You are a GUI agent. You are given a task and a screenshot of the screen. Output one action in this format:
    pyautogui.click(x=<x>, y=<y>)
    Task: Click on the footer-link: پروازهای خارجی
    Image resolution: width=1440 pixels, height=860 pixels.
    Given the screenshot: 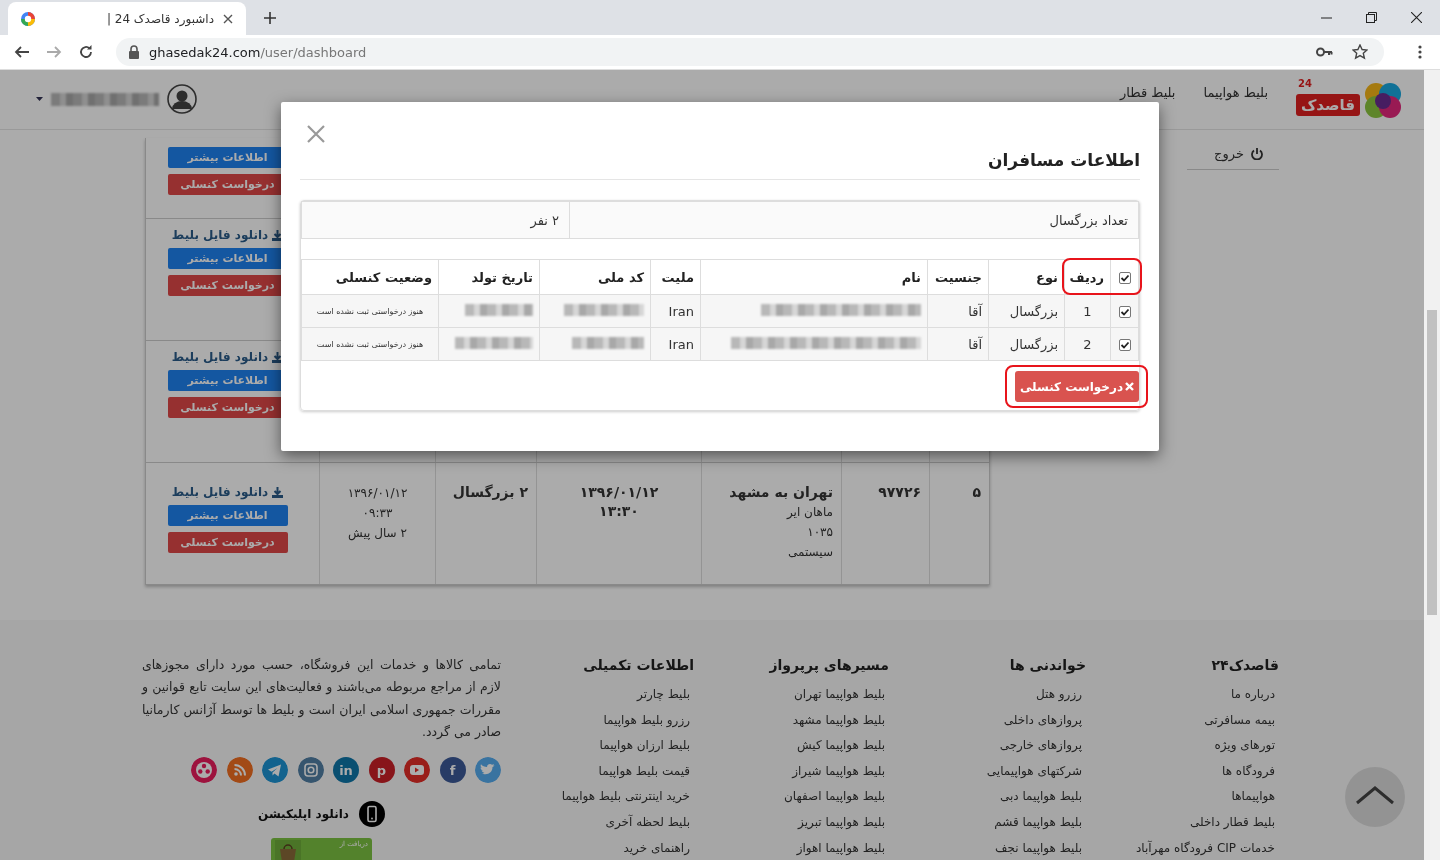 What is the action you would take?
    pyautogui.click(x=987, y=746)
    